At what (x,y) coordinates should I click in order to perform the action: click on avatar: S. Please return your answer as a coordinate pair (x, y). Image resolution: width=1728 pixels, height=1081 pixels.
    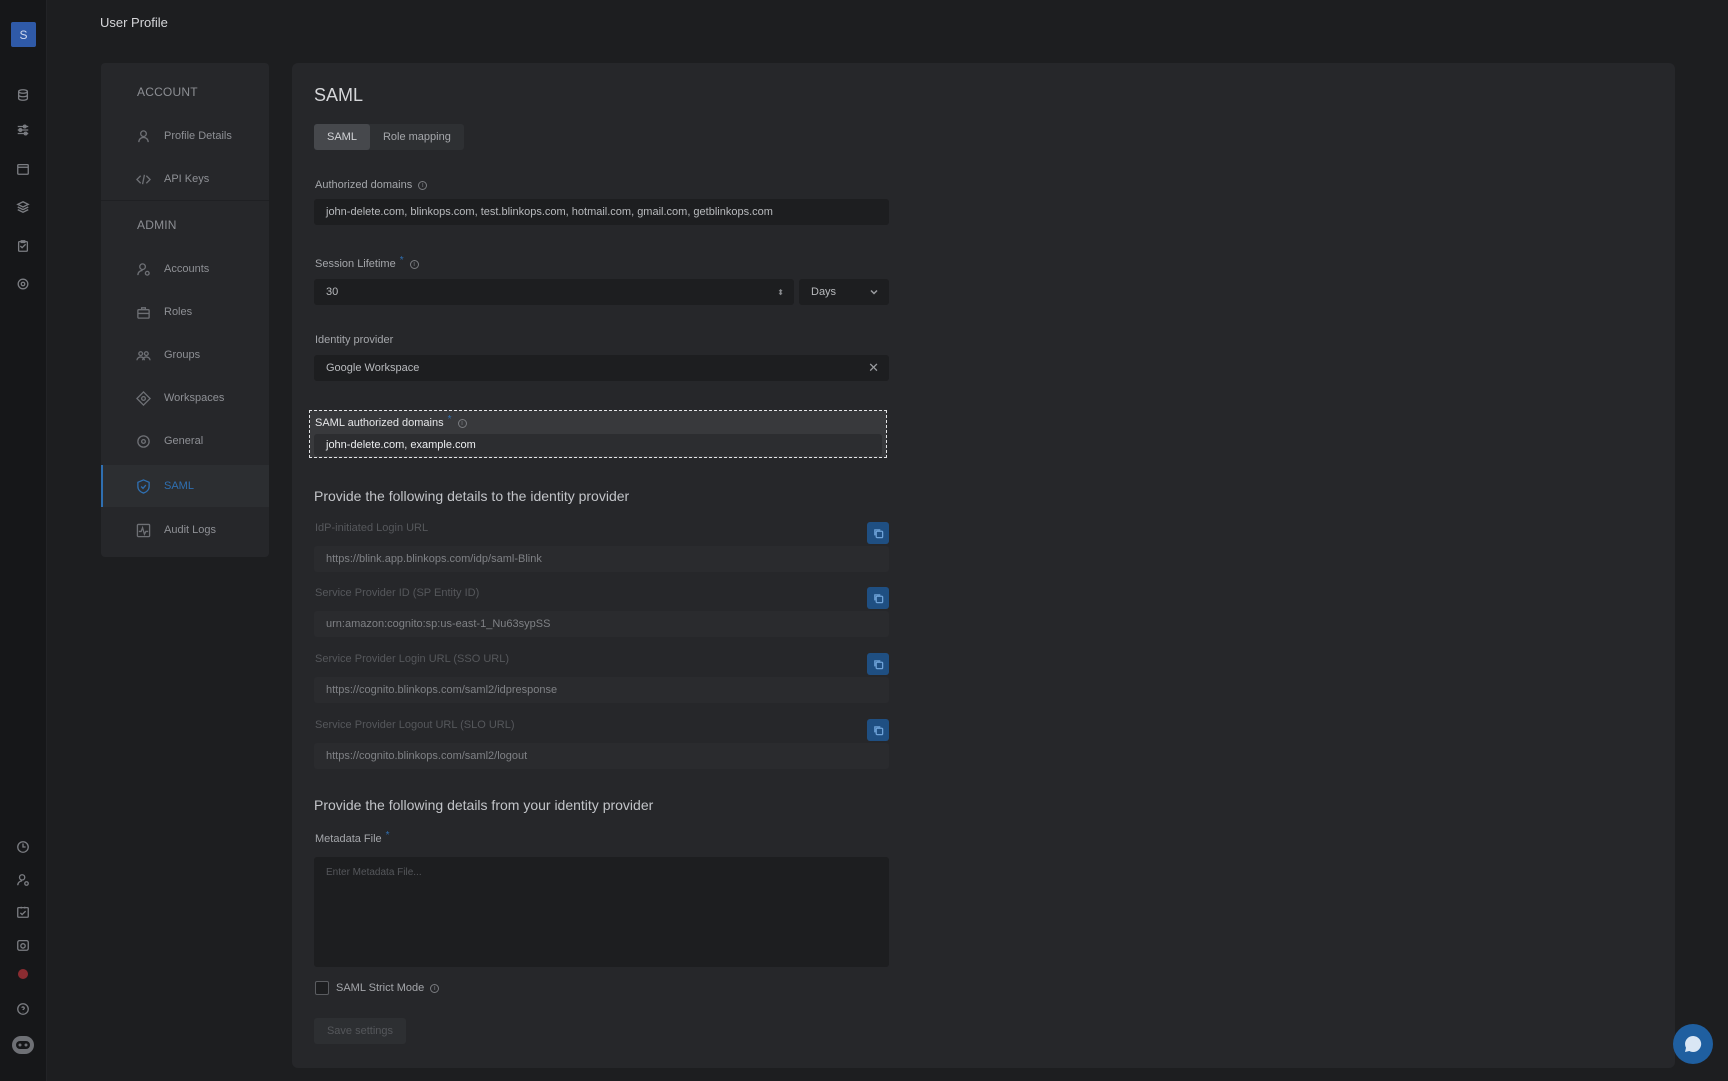
    Looking at the image, I should click on (23, 34).